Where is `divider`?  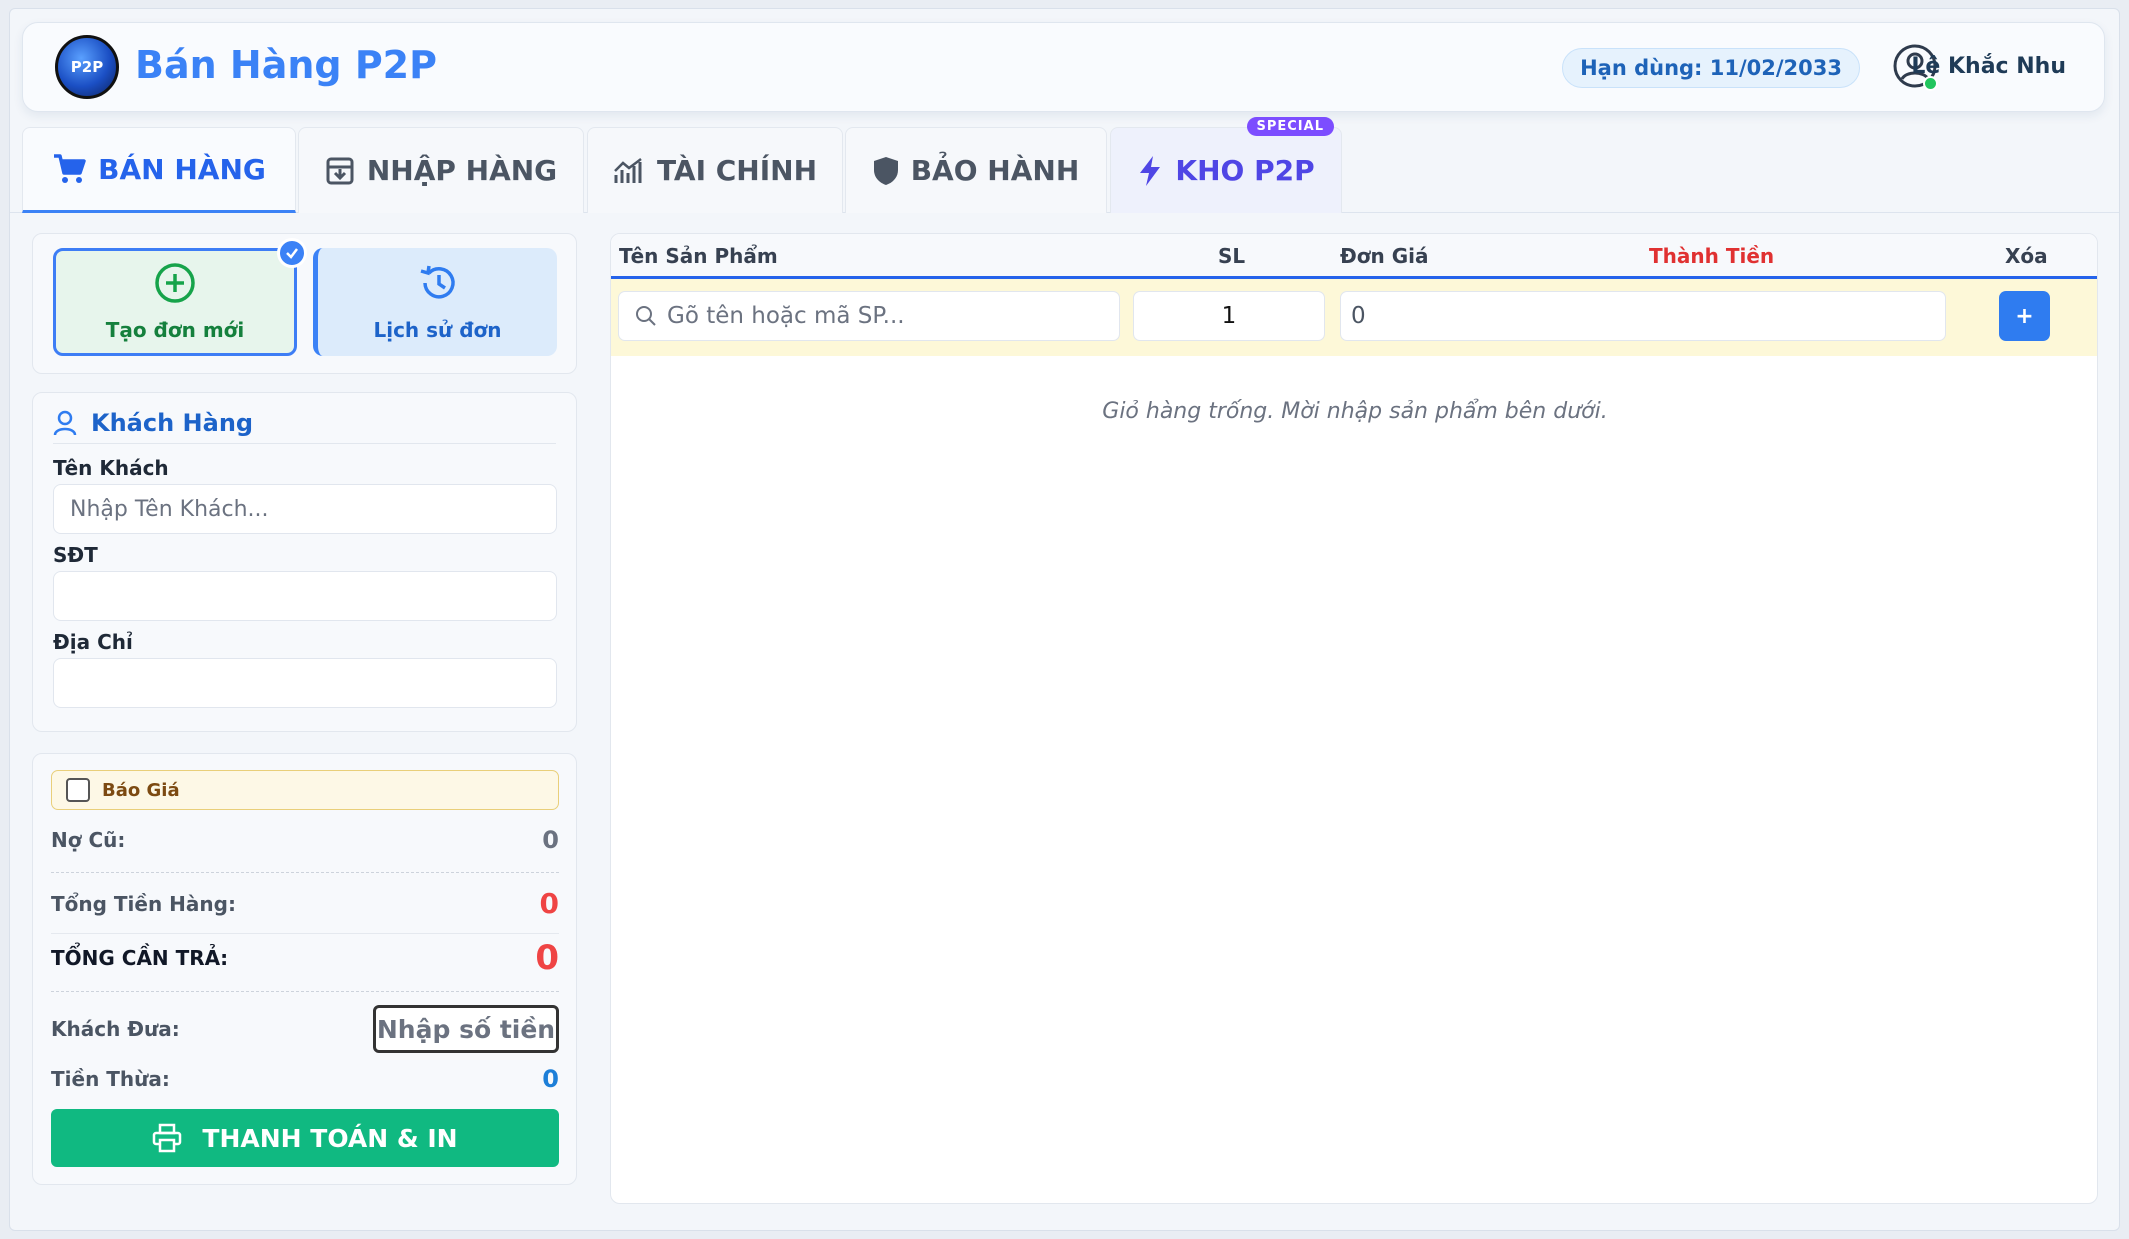 divider is located at coordinates (305, 933).